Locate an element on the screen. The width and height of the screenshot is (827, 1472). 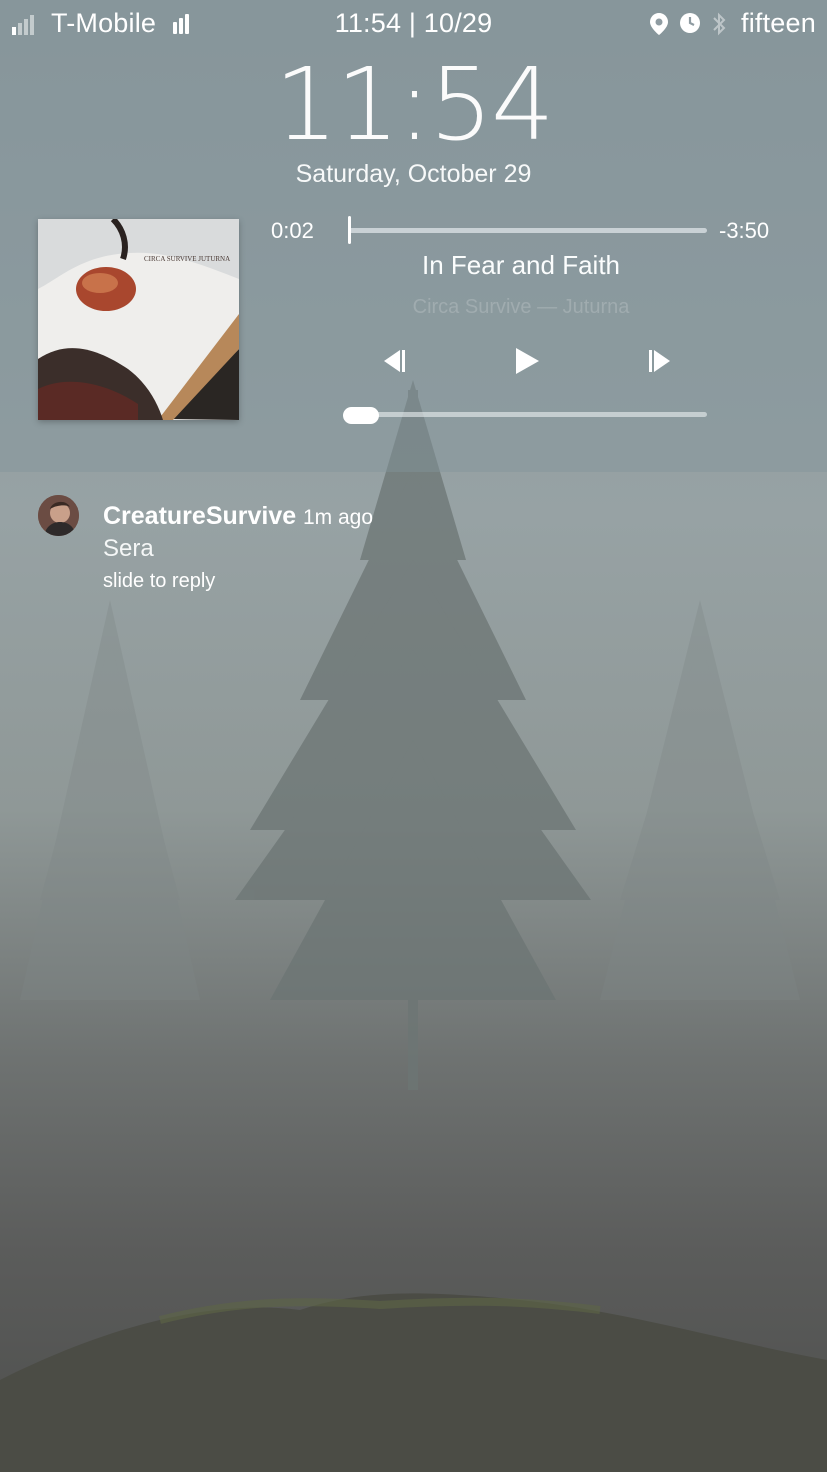
battery-label: fifteen is located at coordinates (778, 23).